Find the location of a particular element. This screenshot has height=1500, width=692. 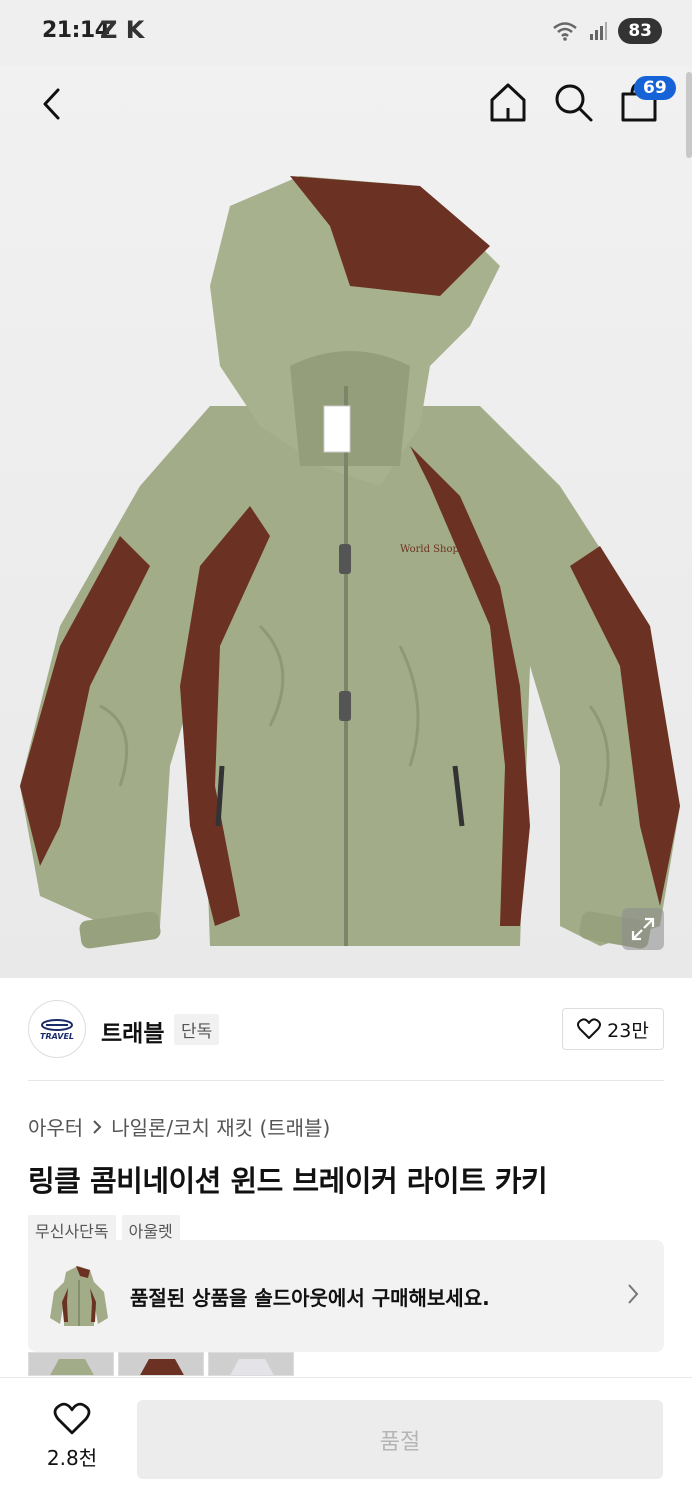

expand-icon is located at coordinates (643, 929).